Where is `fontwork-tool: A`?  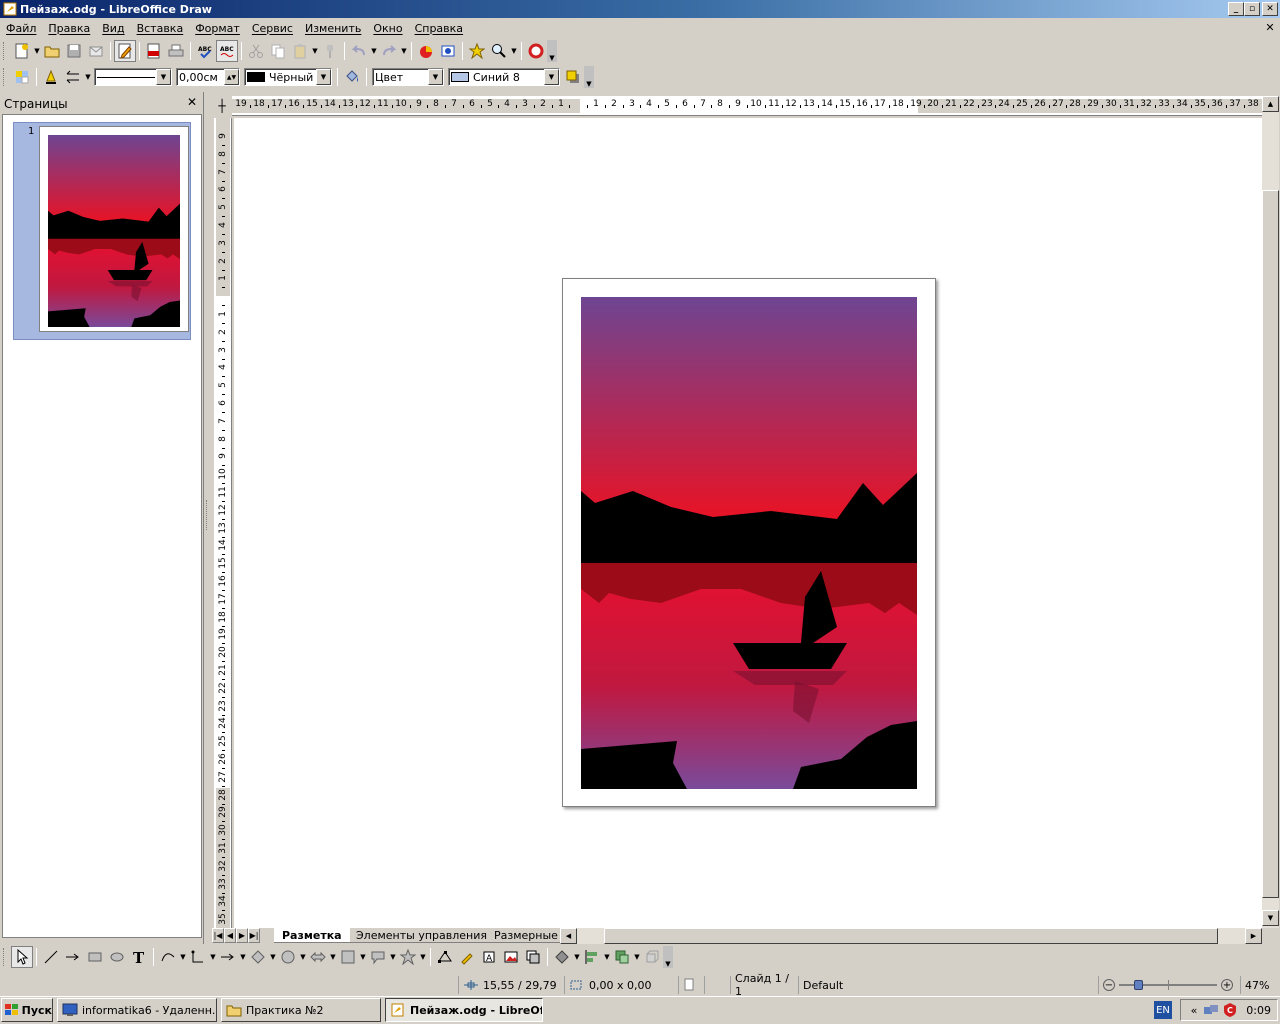 fontwork-tool: A is located at coordinates (489, 957).